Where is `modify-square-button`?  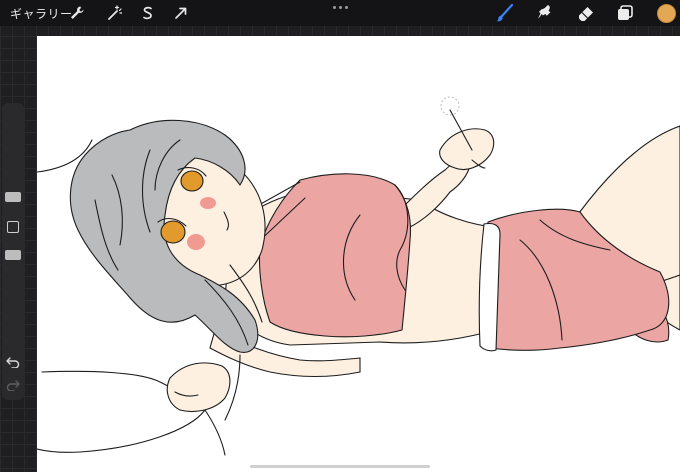
modify-square-button is located at coordinates (13, 227).